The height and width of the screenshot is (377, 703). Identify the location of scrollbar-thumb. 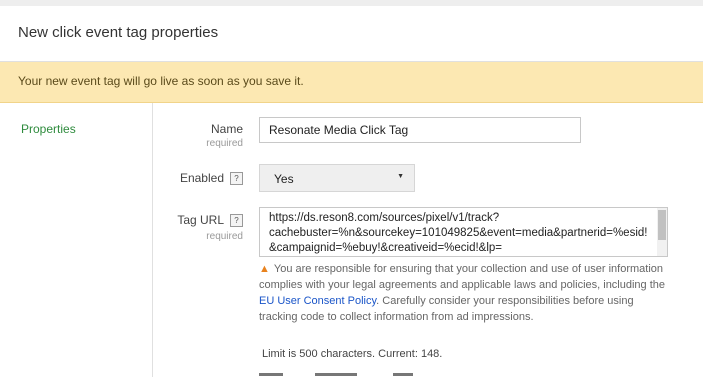
(662, 225).